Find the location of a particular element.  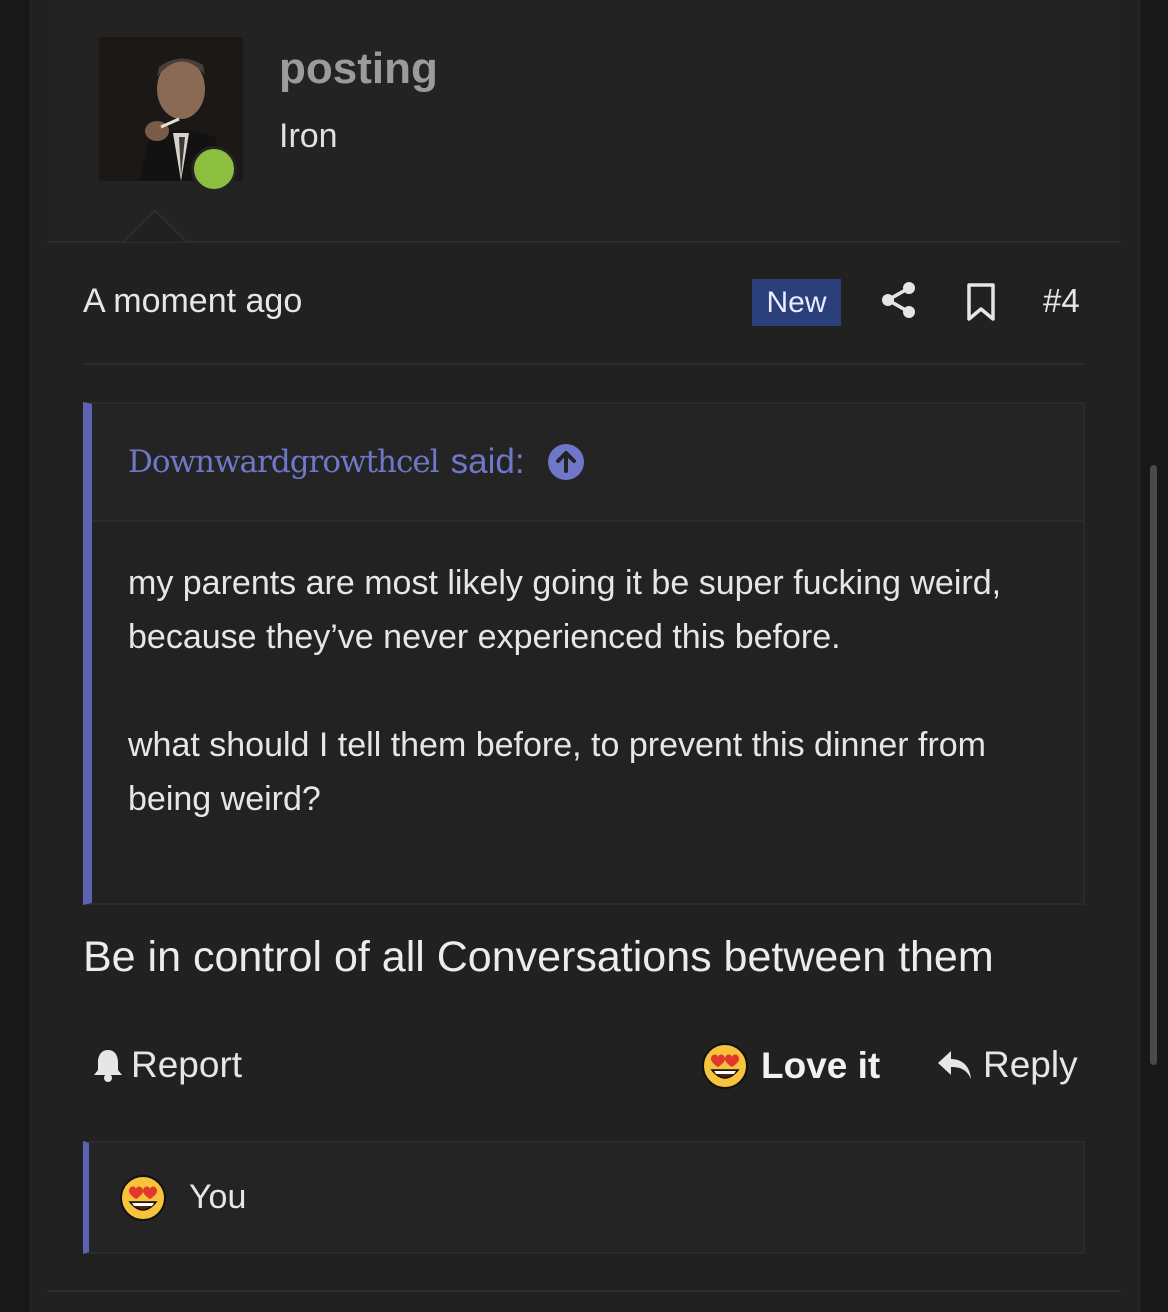

report-label: Report is located at coordinates (187, 1064).